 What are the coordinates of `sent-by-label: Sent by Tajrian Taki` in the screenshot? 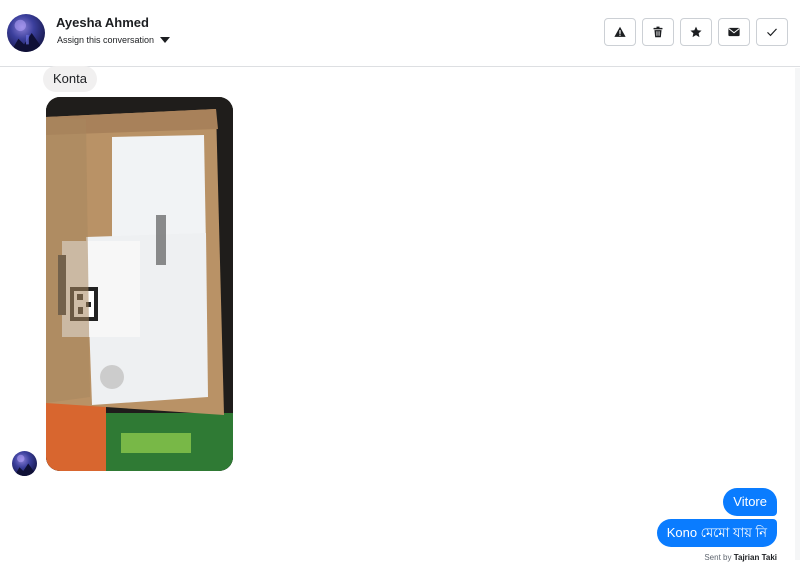 It's located at (740, 557).